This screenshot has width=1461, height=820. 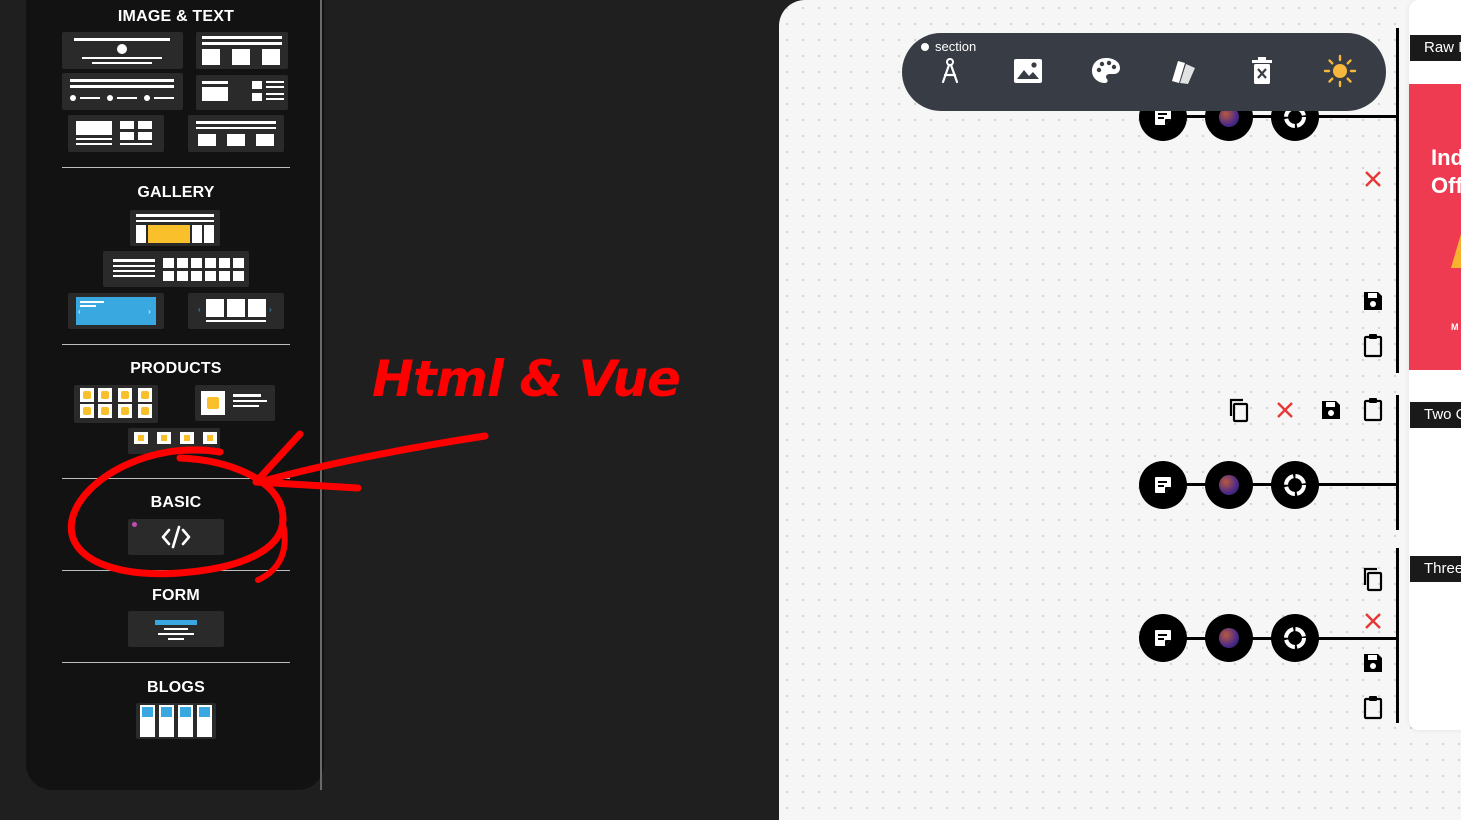 What do you see at coordinates (176, 687) in the screenshot?
I see `section-title-blogs: BLOGS` at bounding box center [176, 687].